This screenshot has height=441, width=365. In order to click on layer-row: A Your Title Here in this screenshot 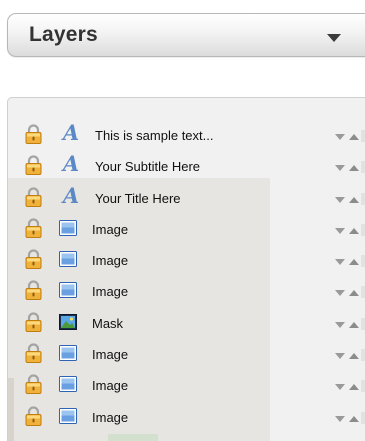, I will do `click(186, 198)`.